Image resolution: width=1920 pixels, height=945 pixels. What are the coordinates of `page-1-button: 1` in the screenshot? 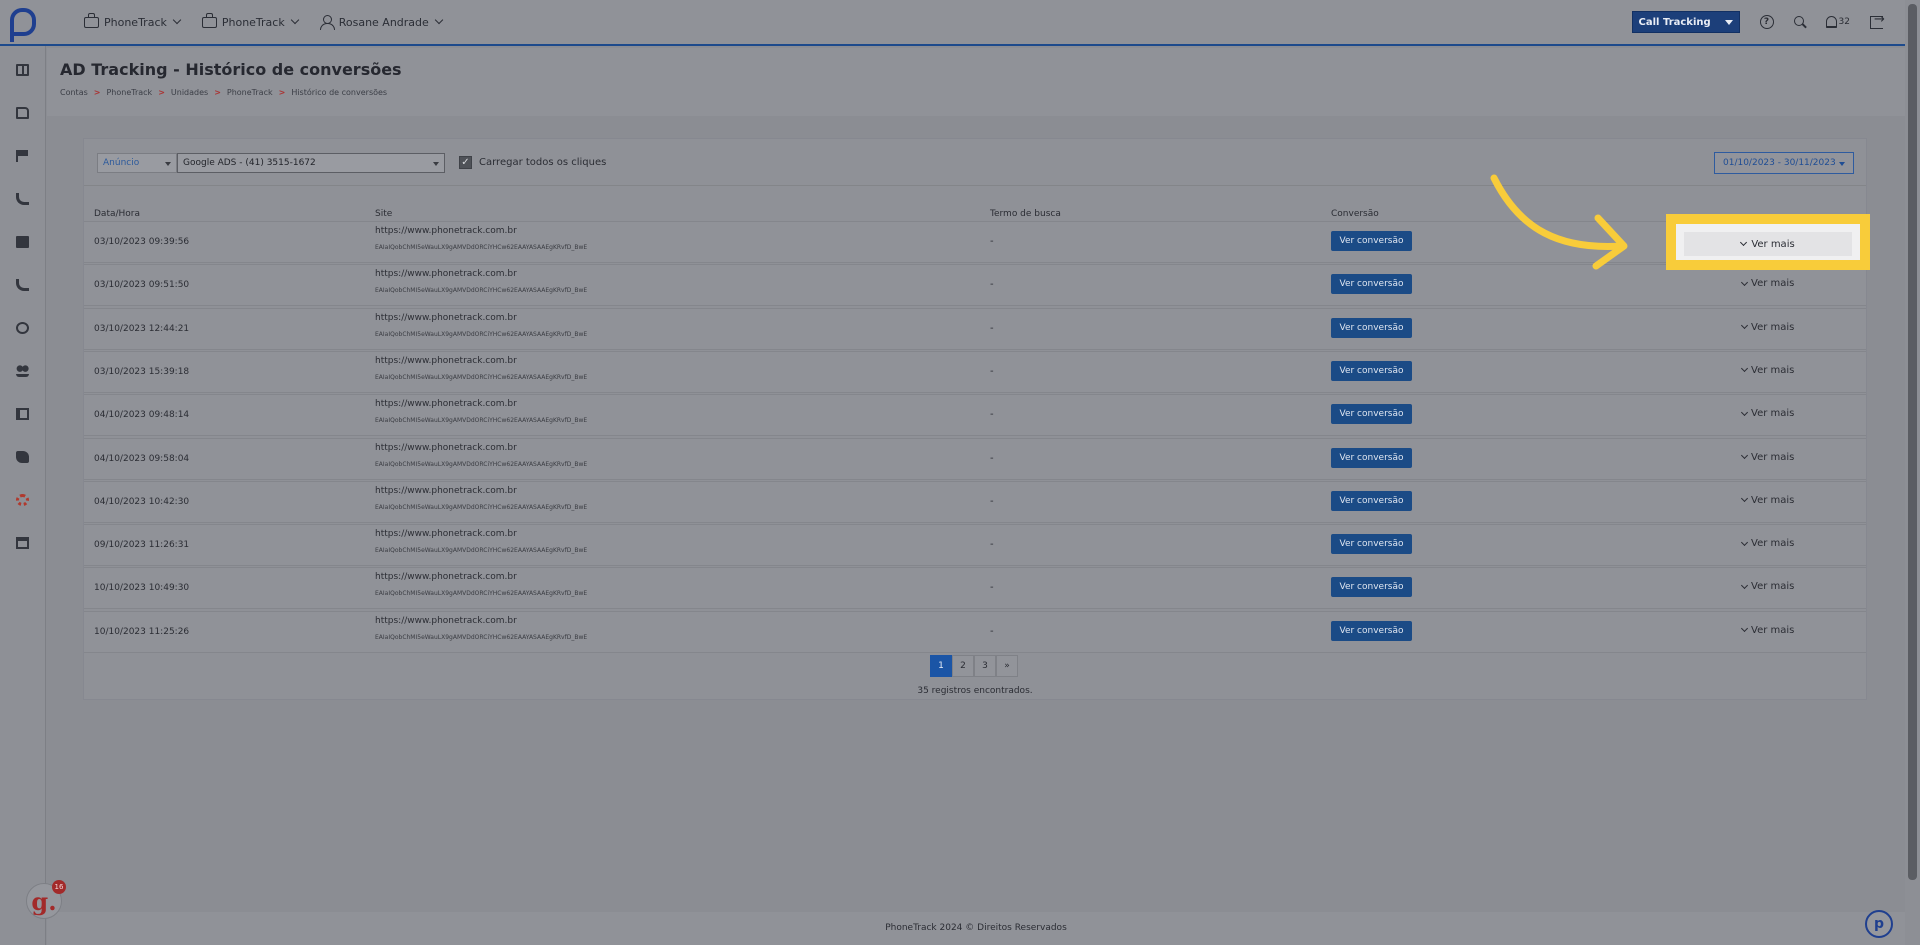 It's located at (941, 666).